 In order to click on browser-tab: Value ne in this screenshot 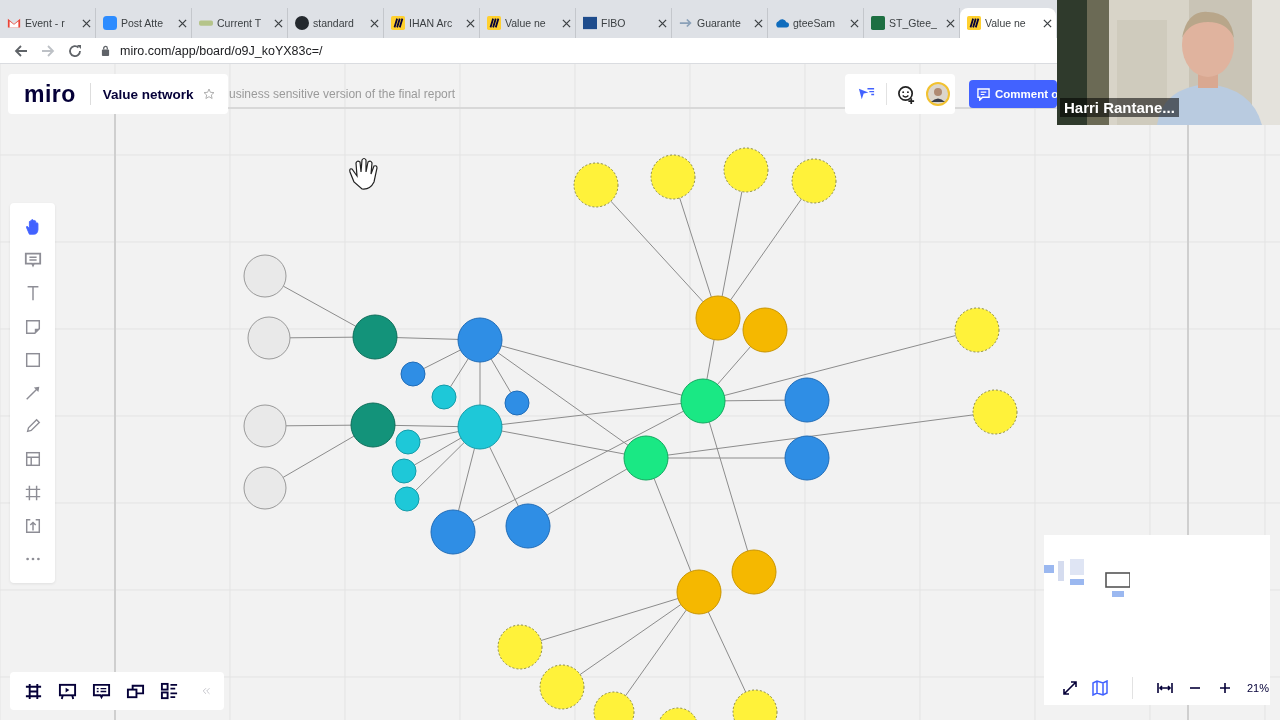, I will do `click(1008, 23)`.